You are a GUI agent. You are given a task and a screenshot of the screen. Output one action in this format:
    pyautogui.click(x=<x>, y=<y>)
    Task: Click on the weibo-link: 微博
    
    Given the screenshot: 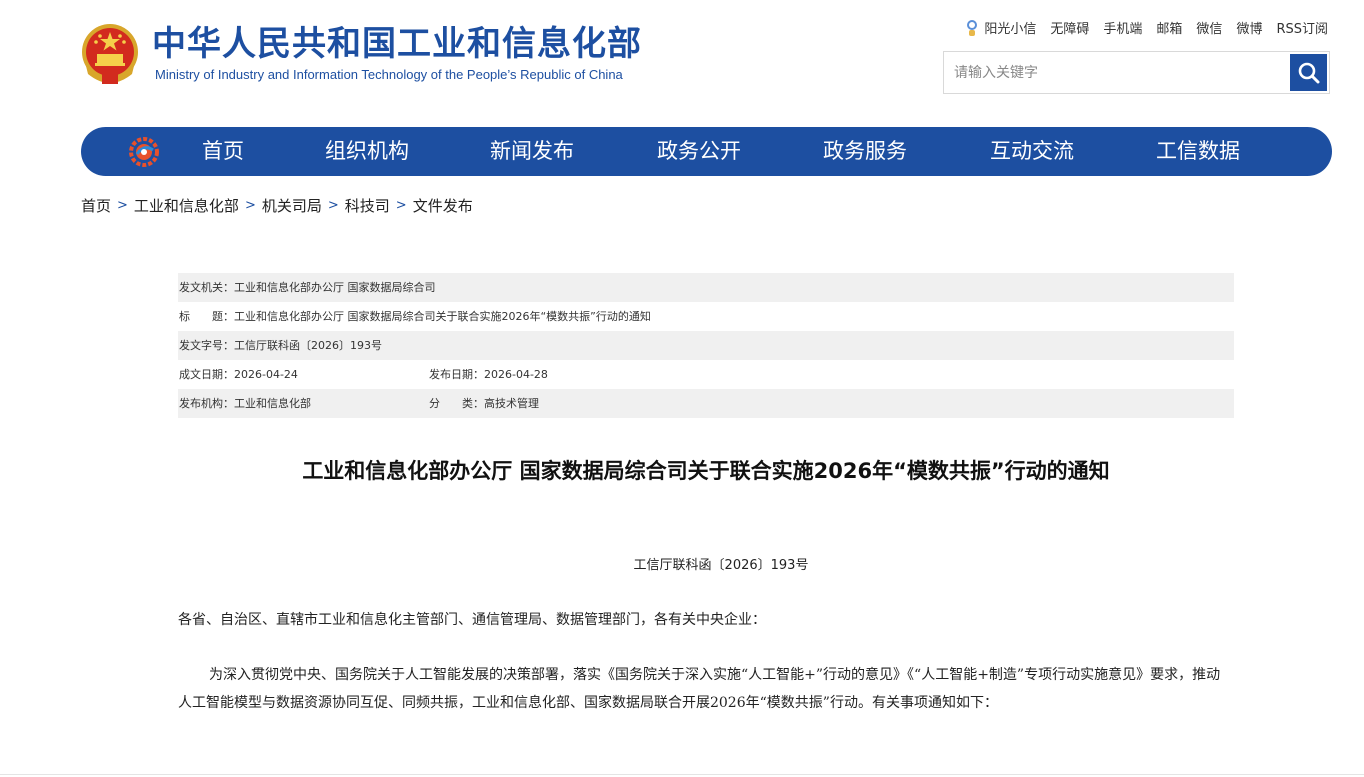 What is the action you would take?
    pyautogui.click(x=1249, y=27)
    